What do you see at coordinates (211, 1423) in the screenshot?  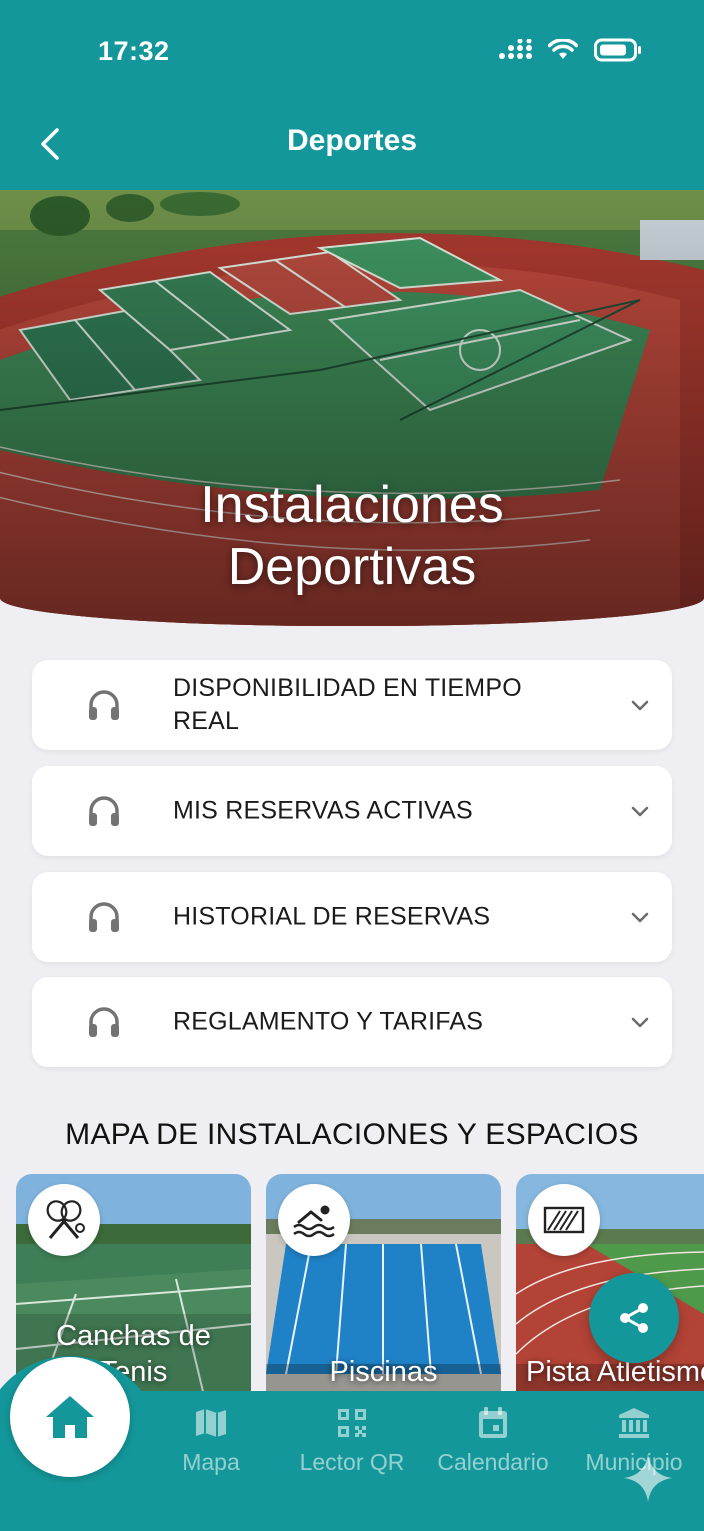 I see `map-icon` at bounding box center [211, 1423].